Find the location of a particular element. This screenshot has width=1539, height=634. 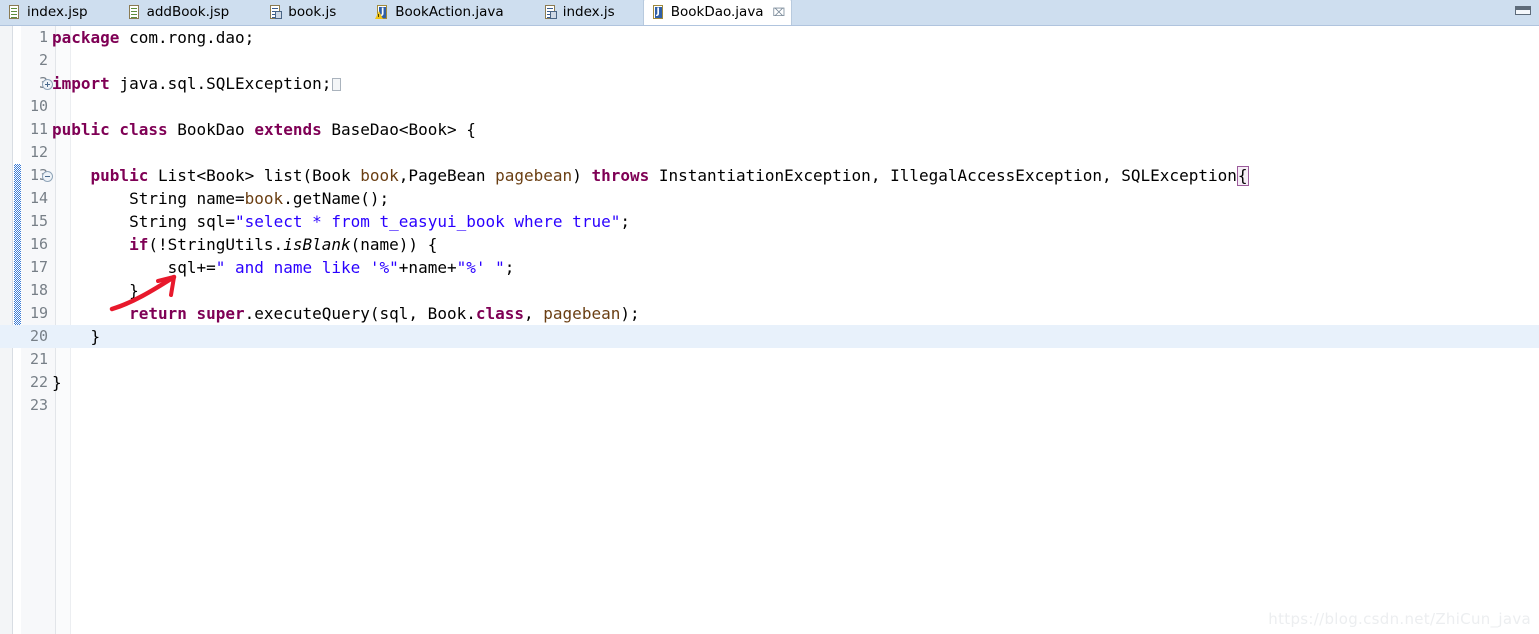

line-source: import java.sql.SQLException; is located at coordinates (197, 83).